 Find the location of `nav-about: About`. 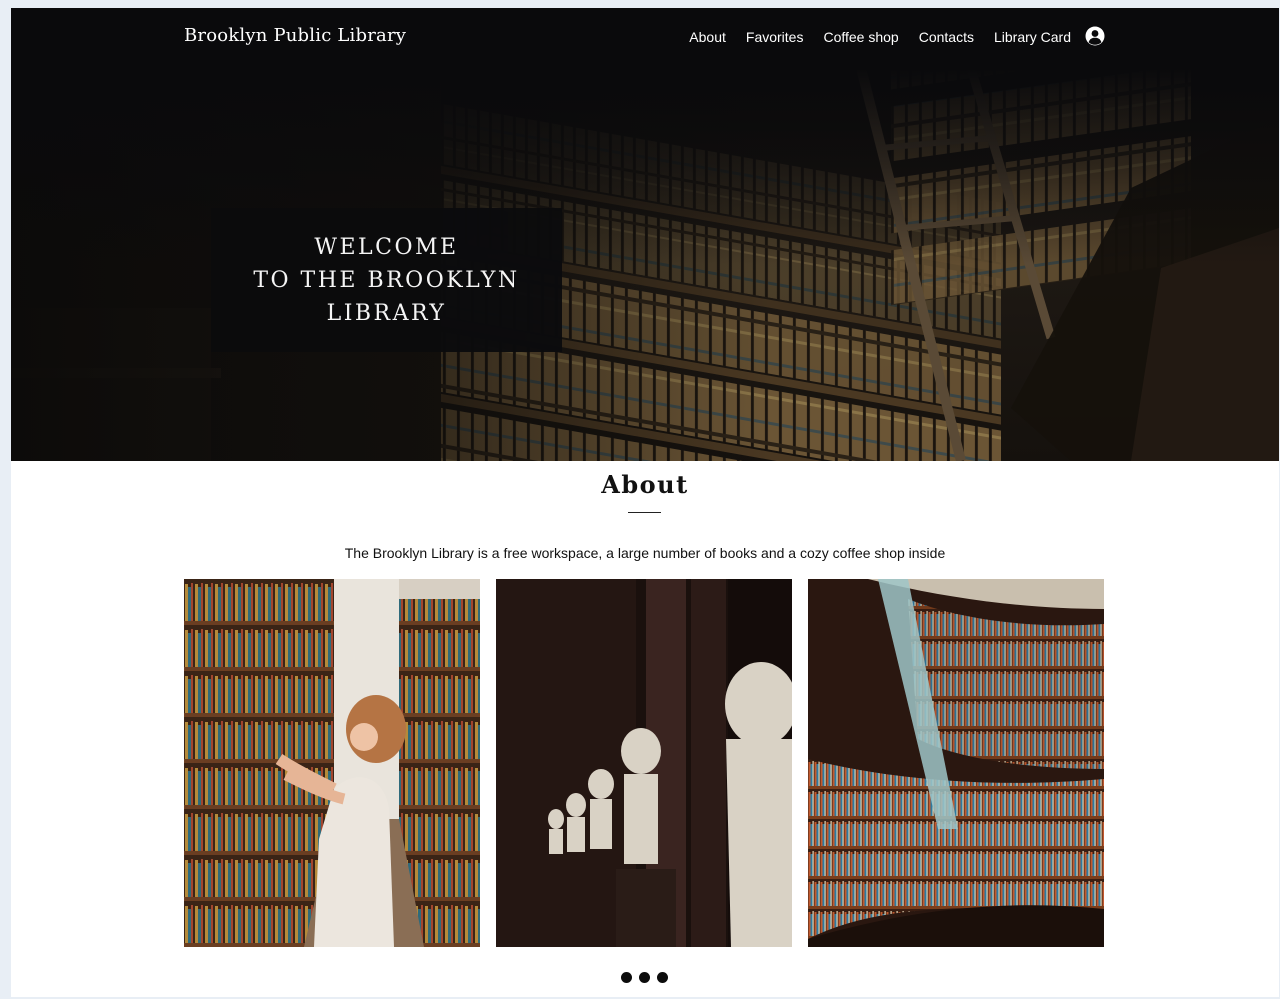

nav-about: About is located at coordinates (707, 37).